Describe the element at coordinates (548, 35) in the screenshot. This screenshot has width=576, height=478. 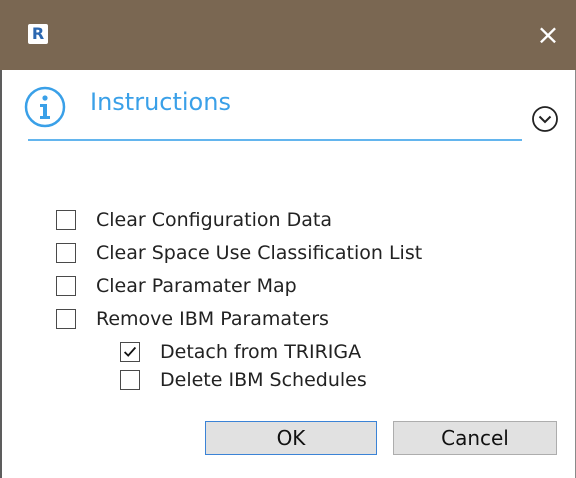
I see `close-button: ×` at that location.